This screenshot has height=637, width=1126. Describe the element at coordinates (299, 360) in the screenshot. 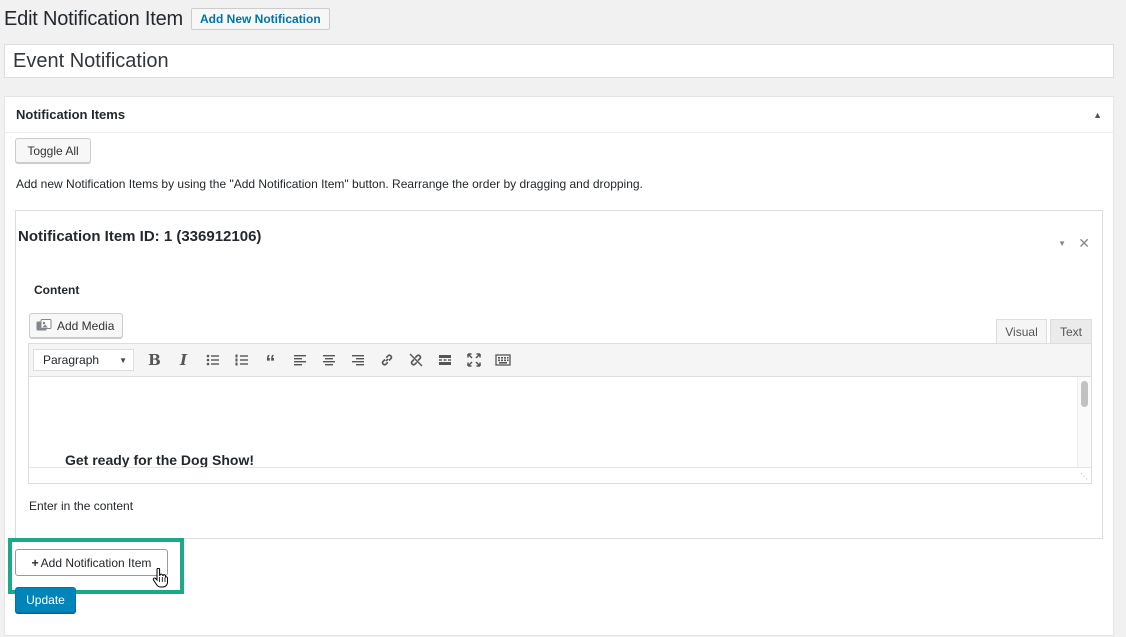

I see `align-left-icon` at that location.